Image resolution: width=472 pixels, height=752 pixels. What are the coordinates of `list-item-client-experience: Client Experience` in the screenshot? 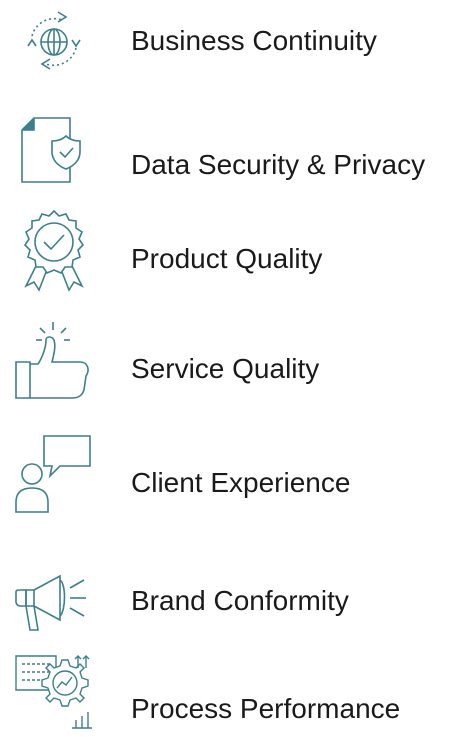 It's located at (236, 480).